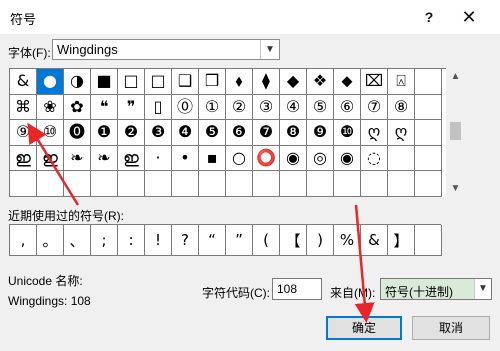  What do you see at coordinates (166, 49) in the screenshot?
I see `font-select: Wingdings ▼` at bounding box center [166, 49].